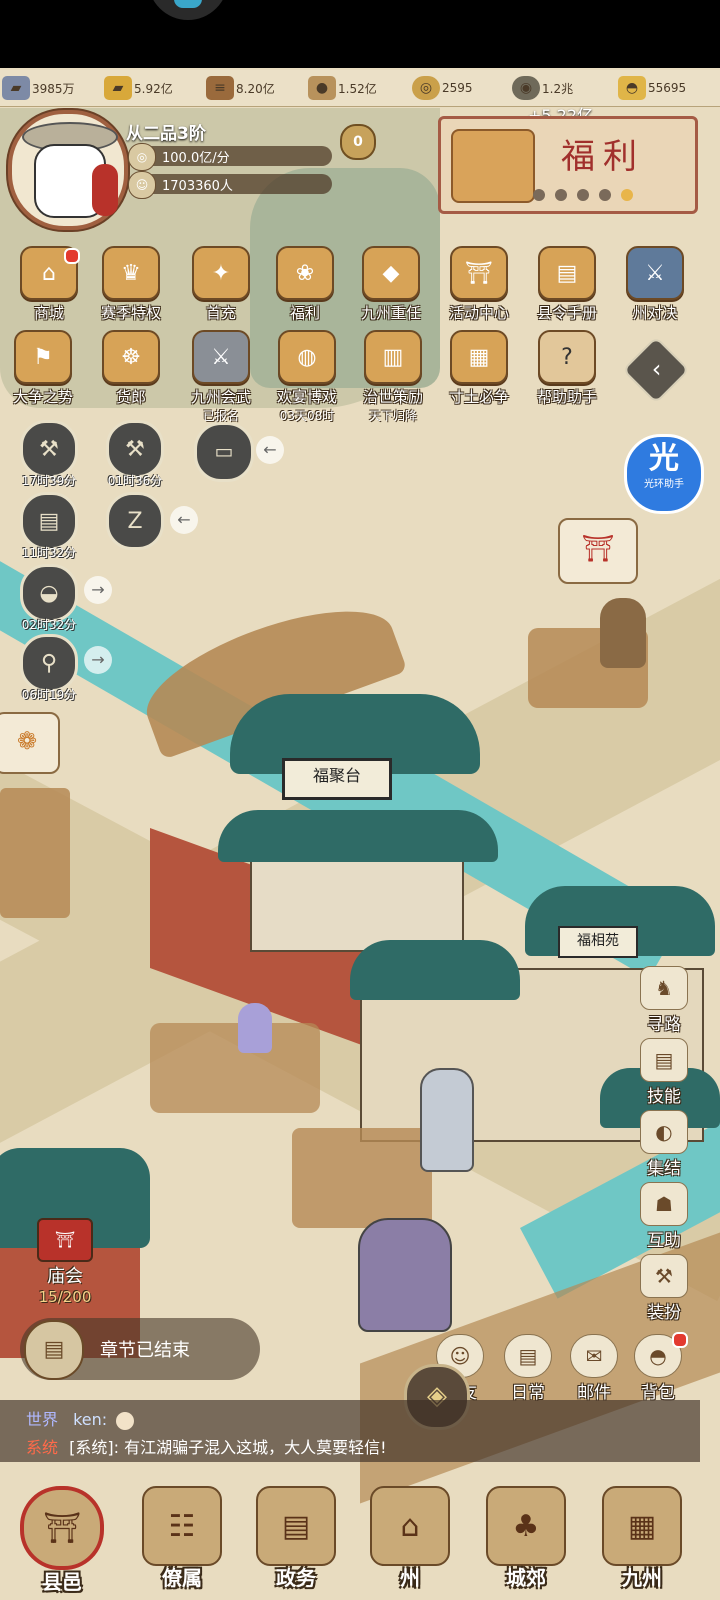 This screenshot has height=1600, width=720. I want to click on coin-string-icon: ◉, so click(526, 88).